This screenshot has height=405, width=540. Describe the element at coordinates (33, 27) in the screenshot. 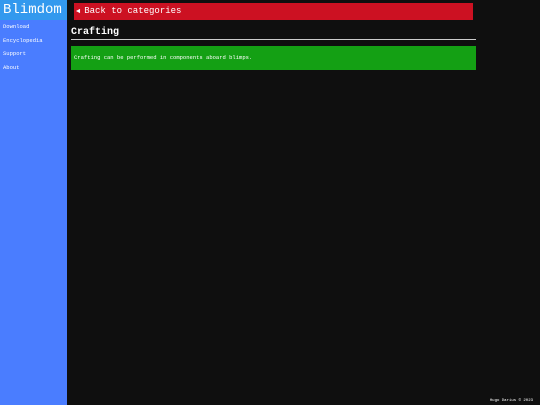

I see `sidebar-item-download: Download` at that location.